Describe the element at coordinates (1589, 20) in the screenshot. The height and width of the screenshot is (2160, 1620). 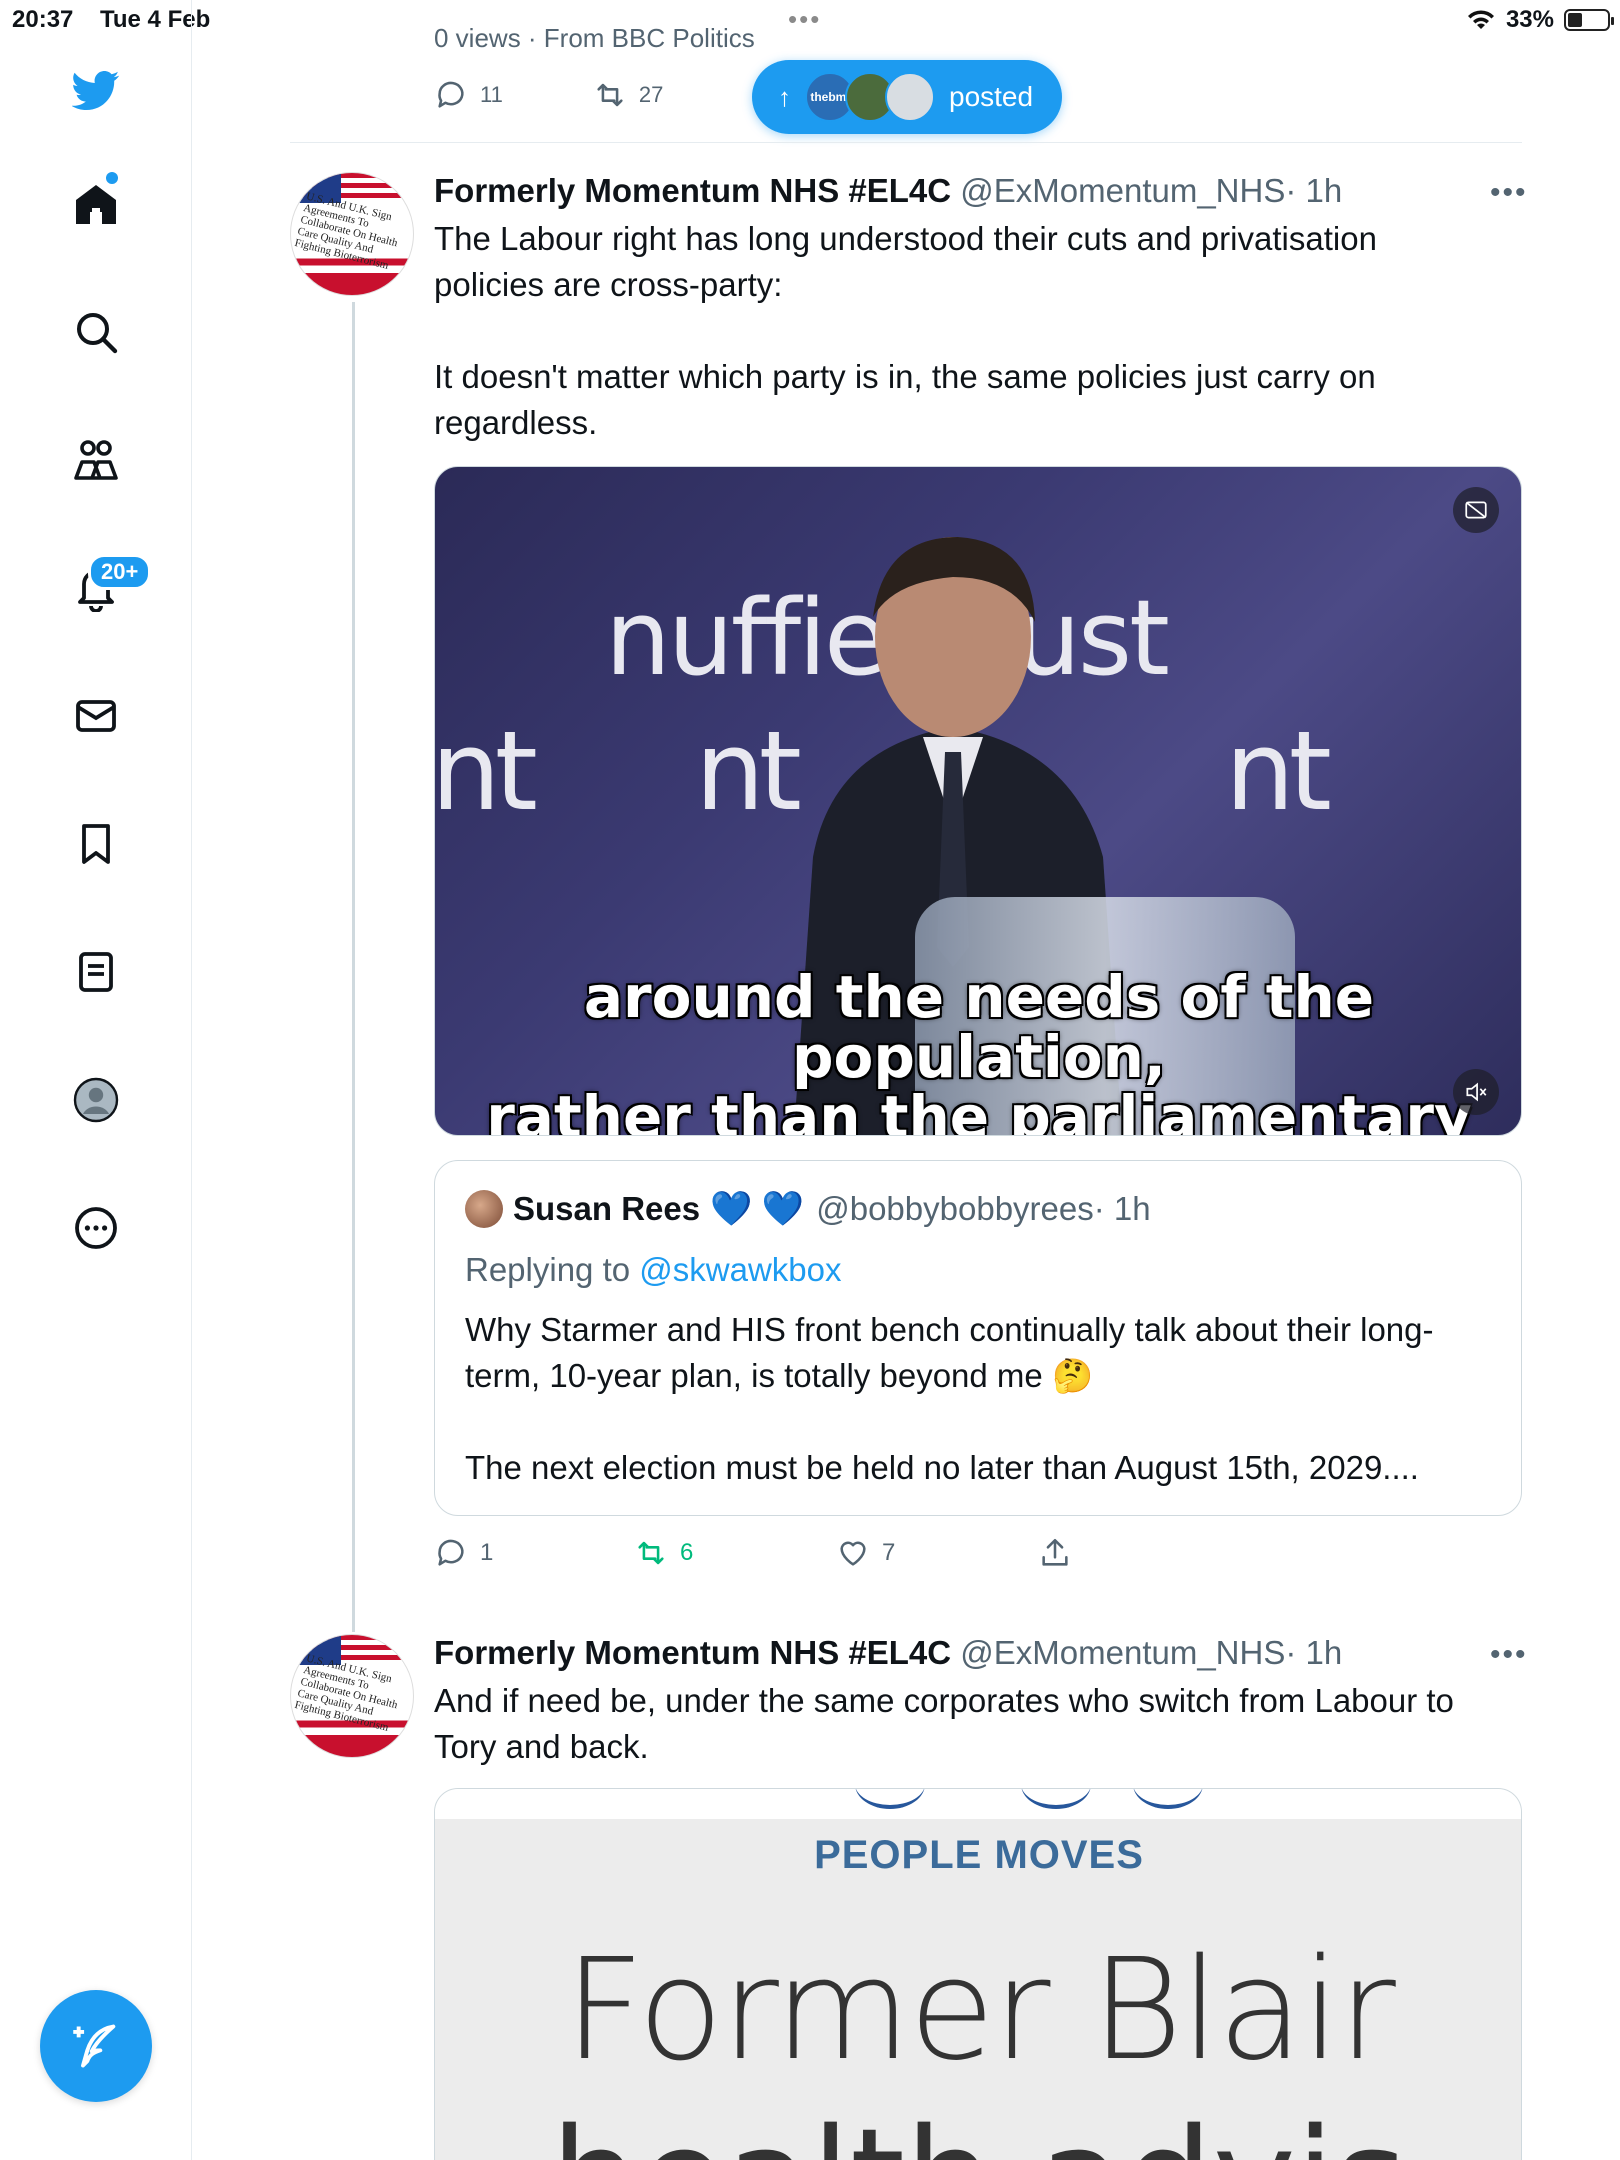
I see `battery-icon` at that location.